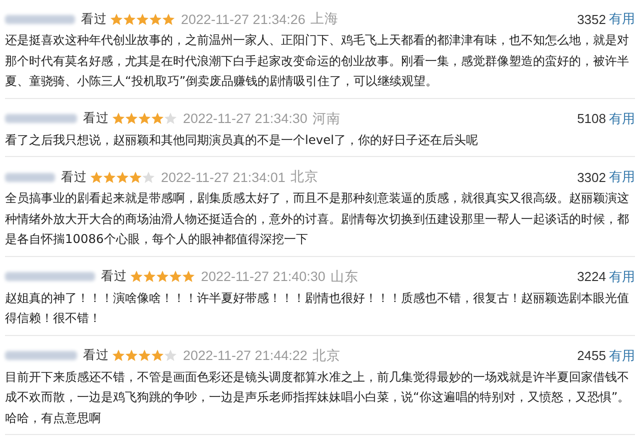  I want to click on review-location: 河南, so click(326, 119).